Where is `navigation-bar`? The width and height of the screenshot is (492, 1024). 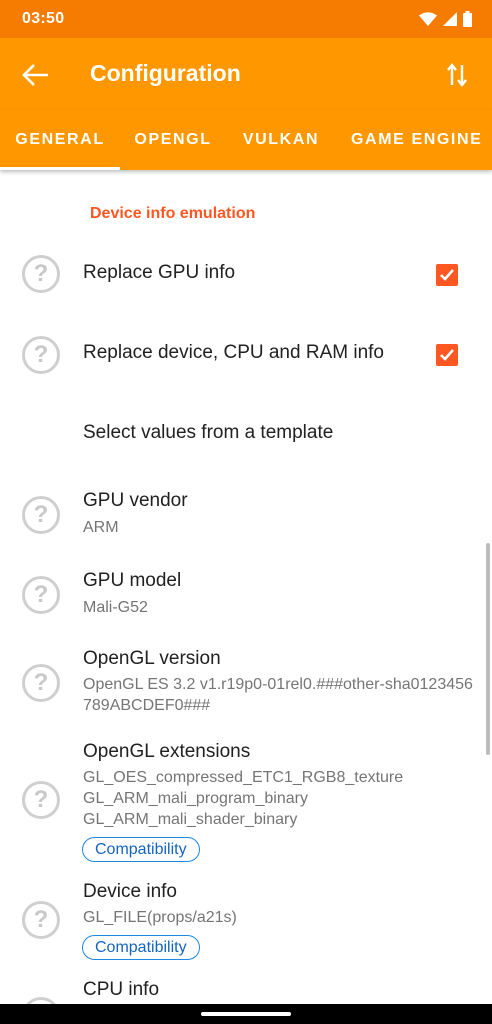 navigation-bar is located at coordinates (246, 1014).